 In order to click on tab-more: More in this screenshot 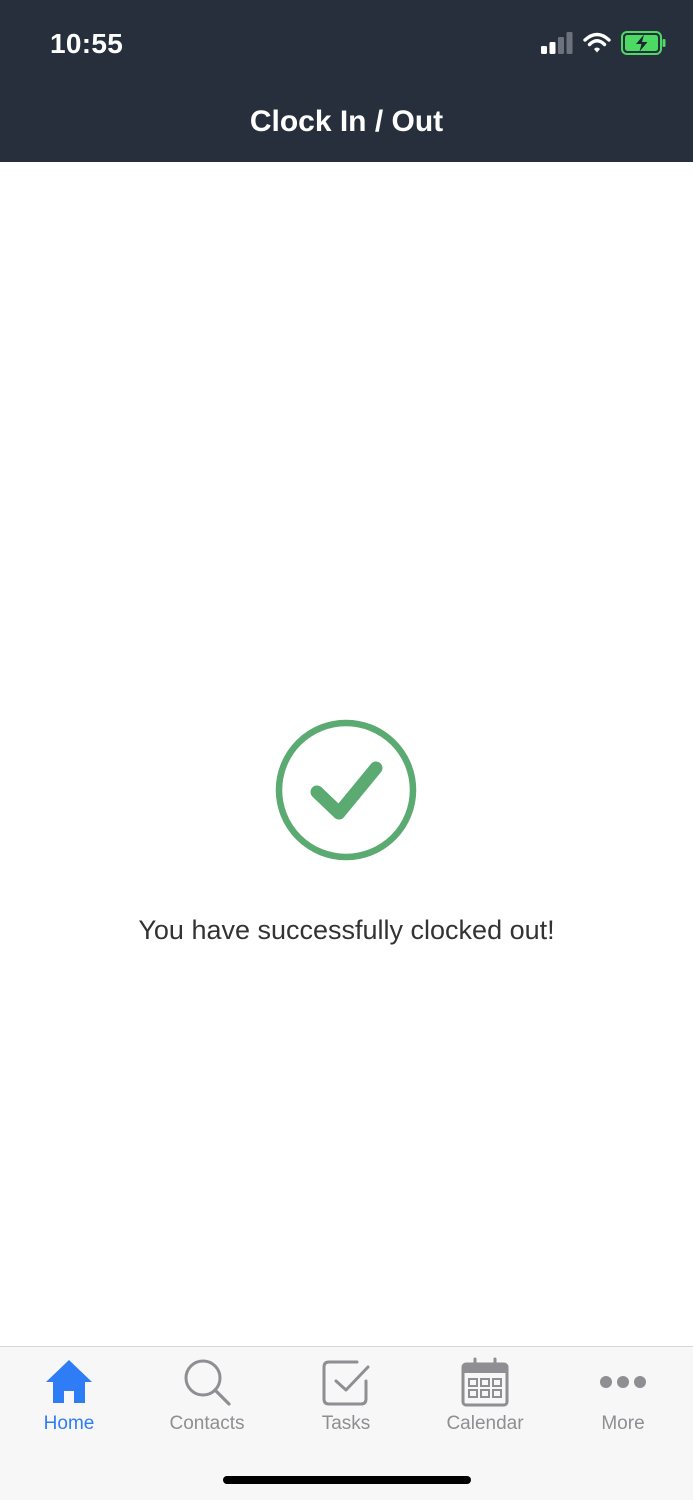, I will do `click(623, 1397)`.